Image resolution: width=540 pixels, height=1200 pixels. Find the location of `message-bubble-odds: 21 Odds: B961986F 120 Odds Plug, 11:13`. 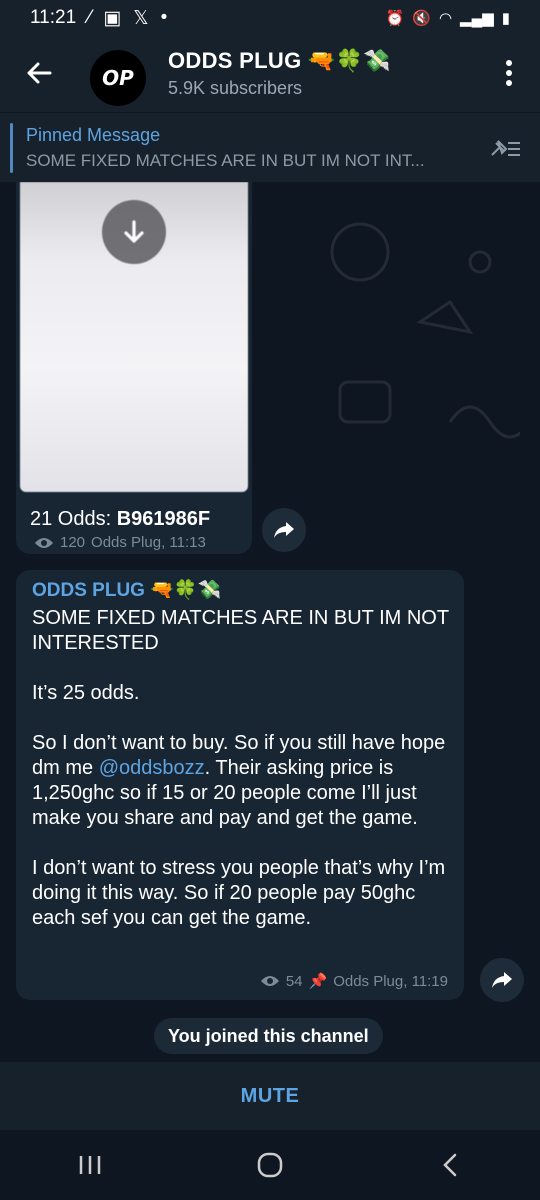

message-bubble-odds: 21 Odds: B961986F 120 Odds Plug, 11:13 is located at coordinates (134, 368).